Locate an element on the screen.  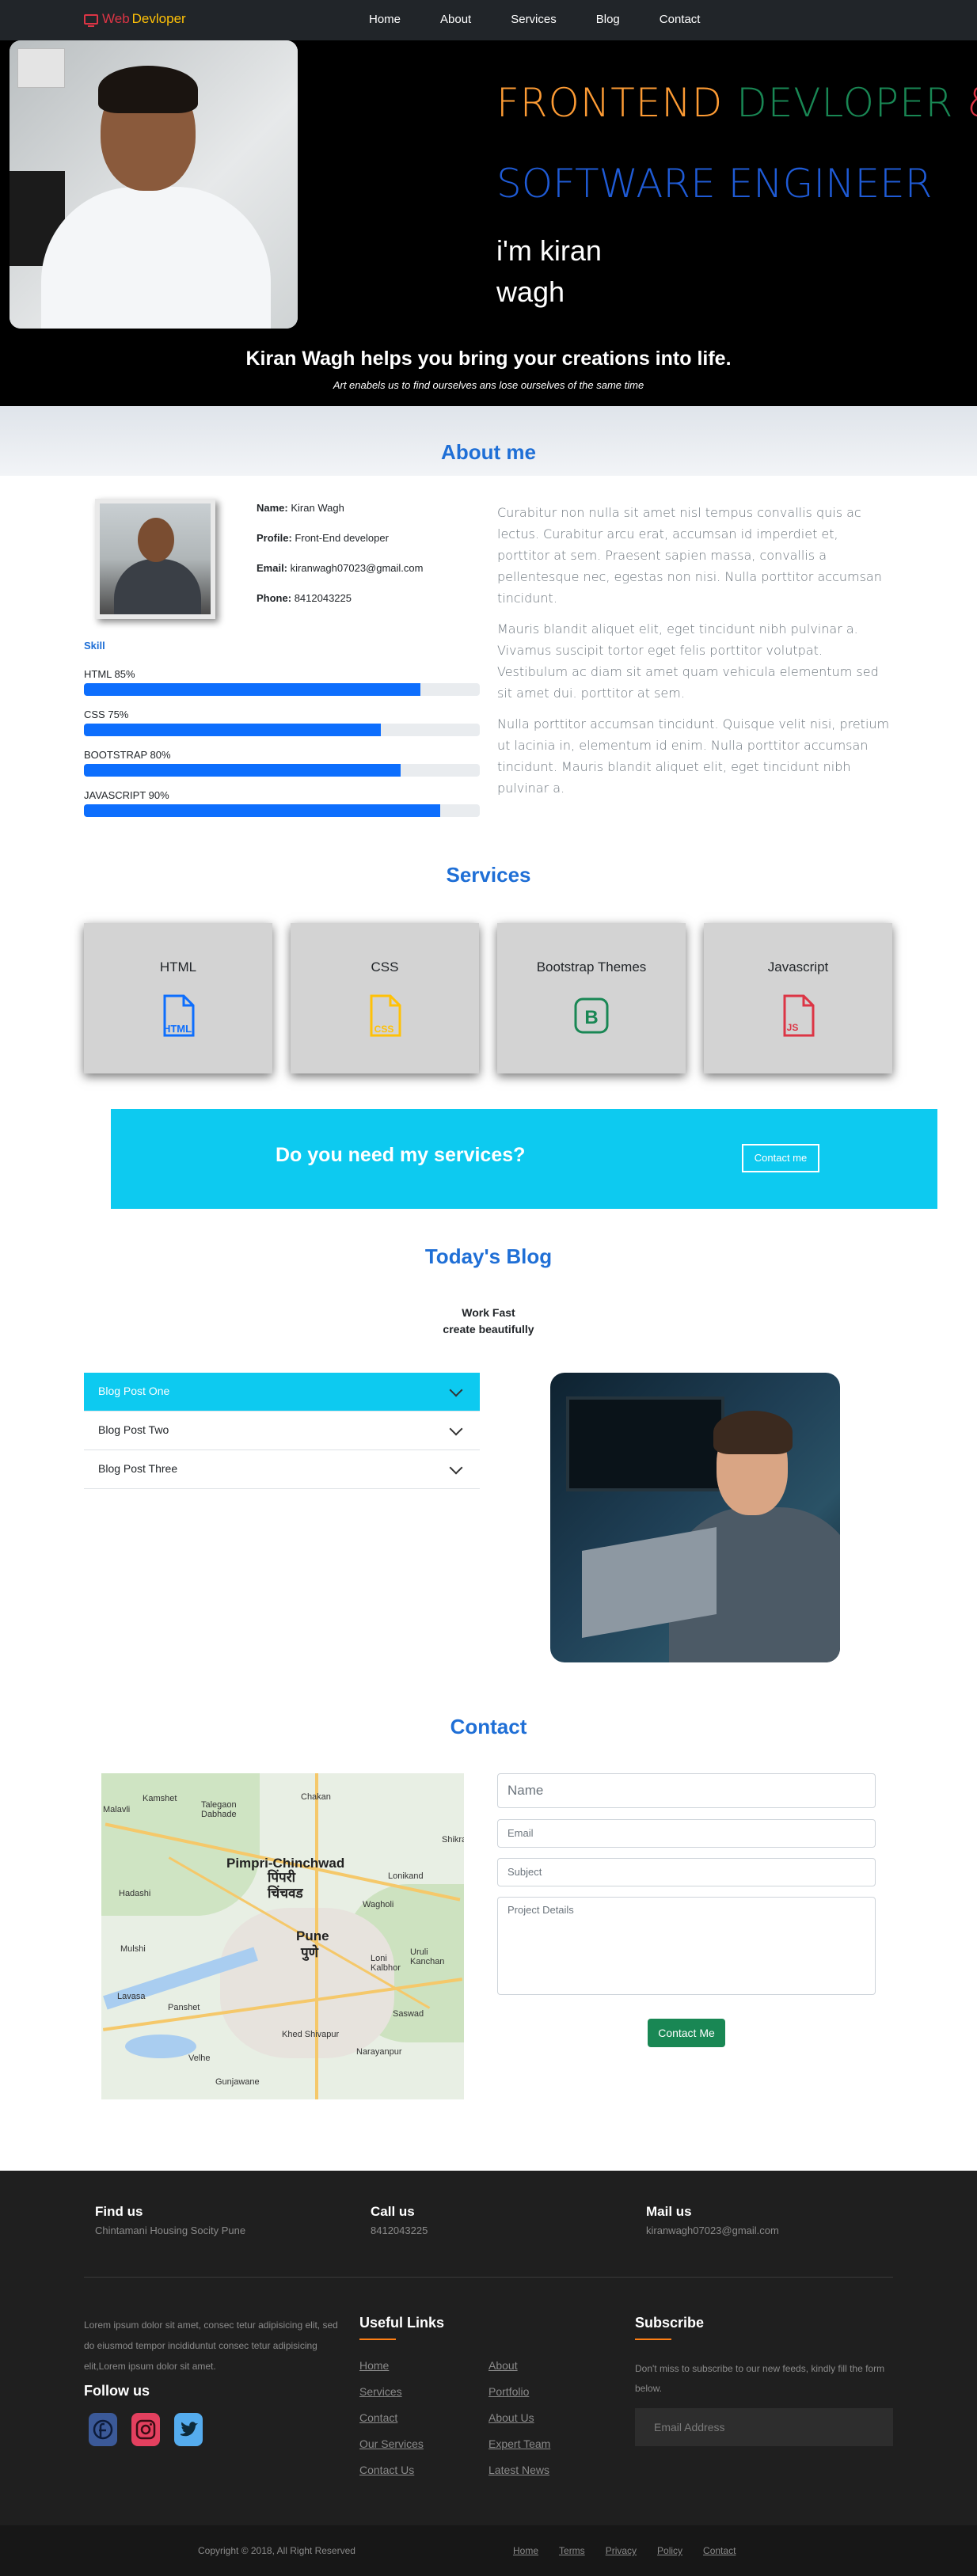
footer-link-about-us: About Us is located at coordinates (511, 2418).